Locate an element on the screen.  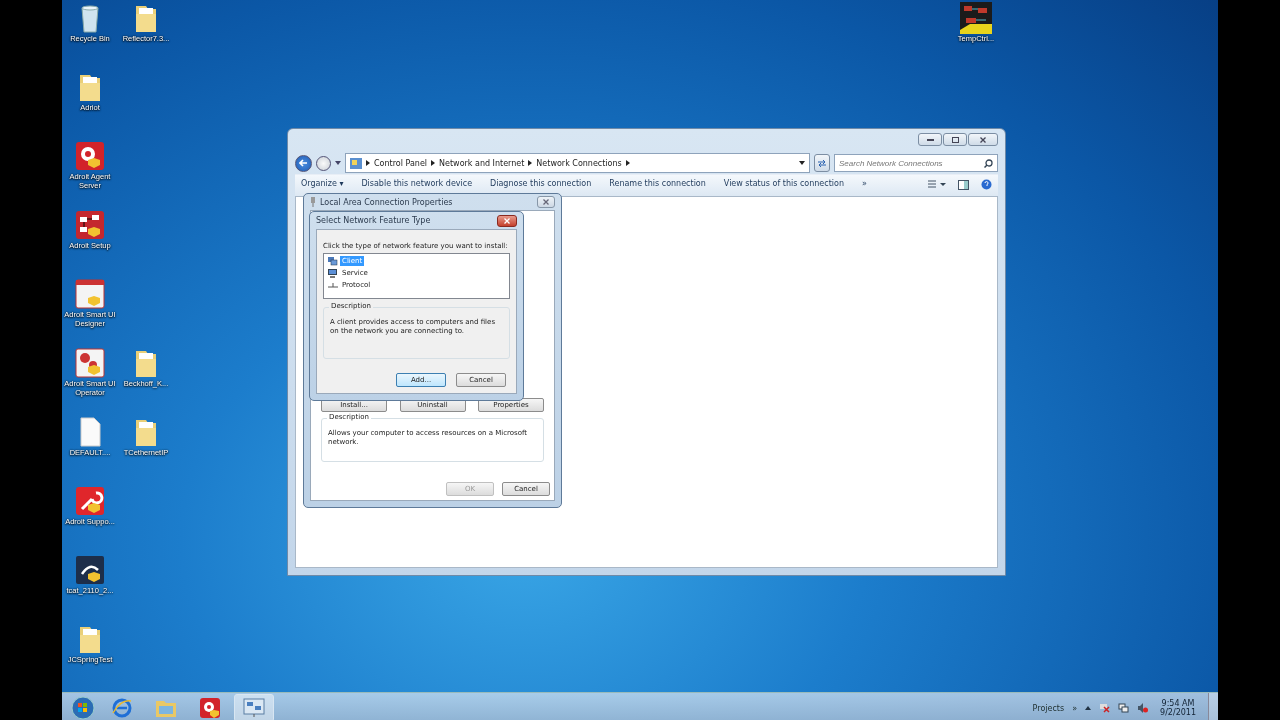
search-field: Search Network Connections is located at coordinates (916, 163).